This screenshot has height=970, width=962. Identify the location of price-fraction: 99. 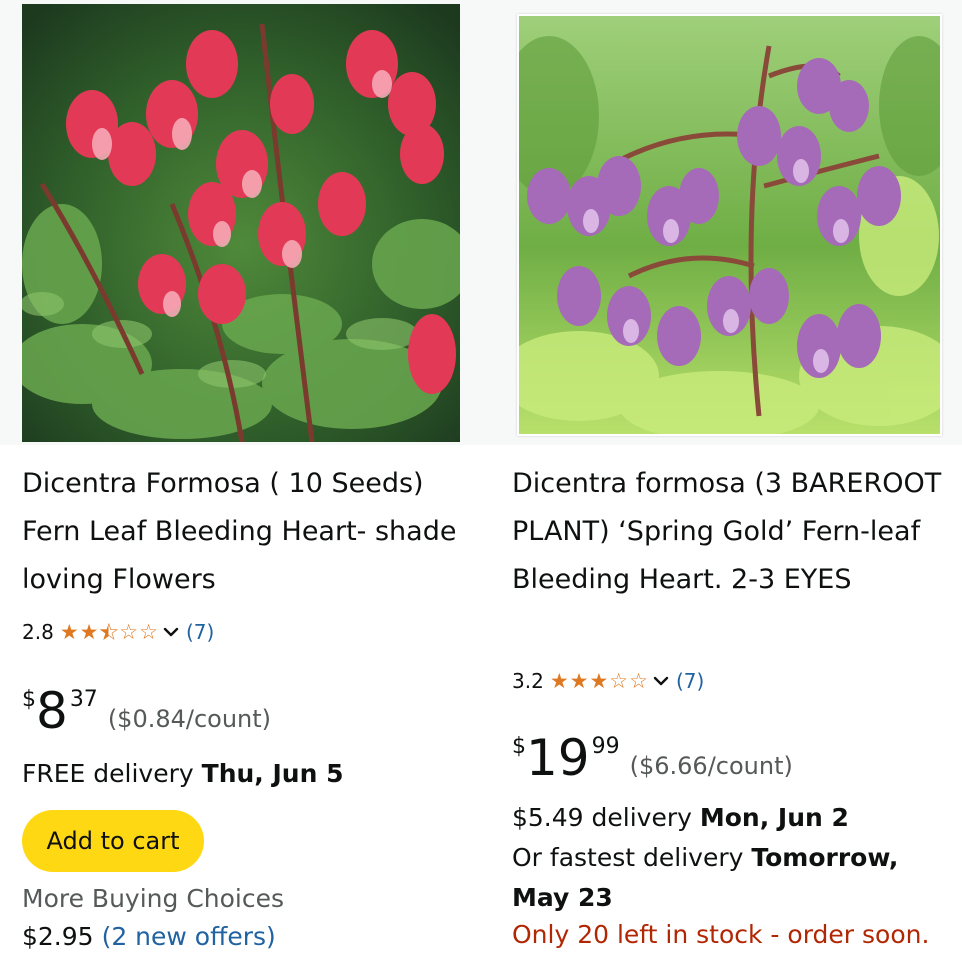
(605, 746).